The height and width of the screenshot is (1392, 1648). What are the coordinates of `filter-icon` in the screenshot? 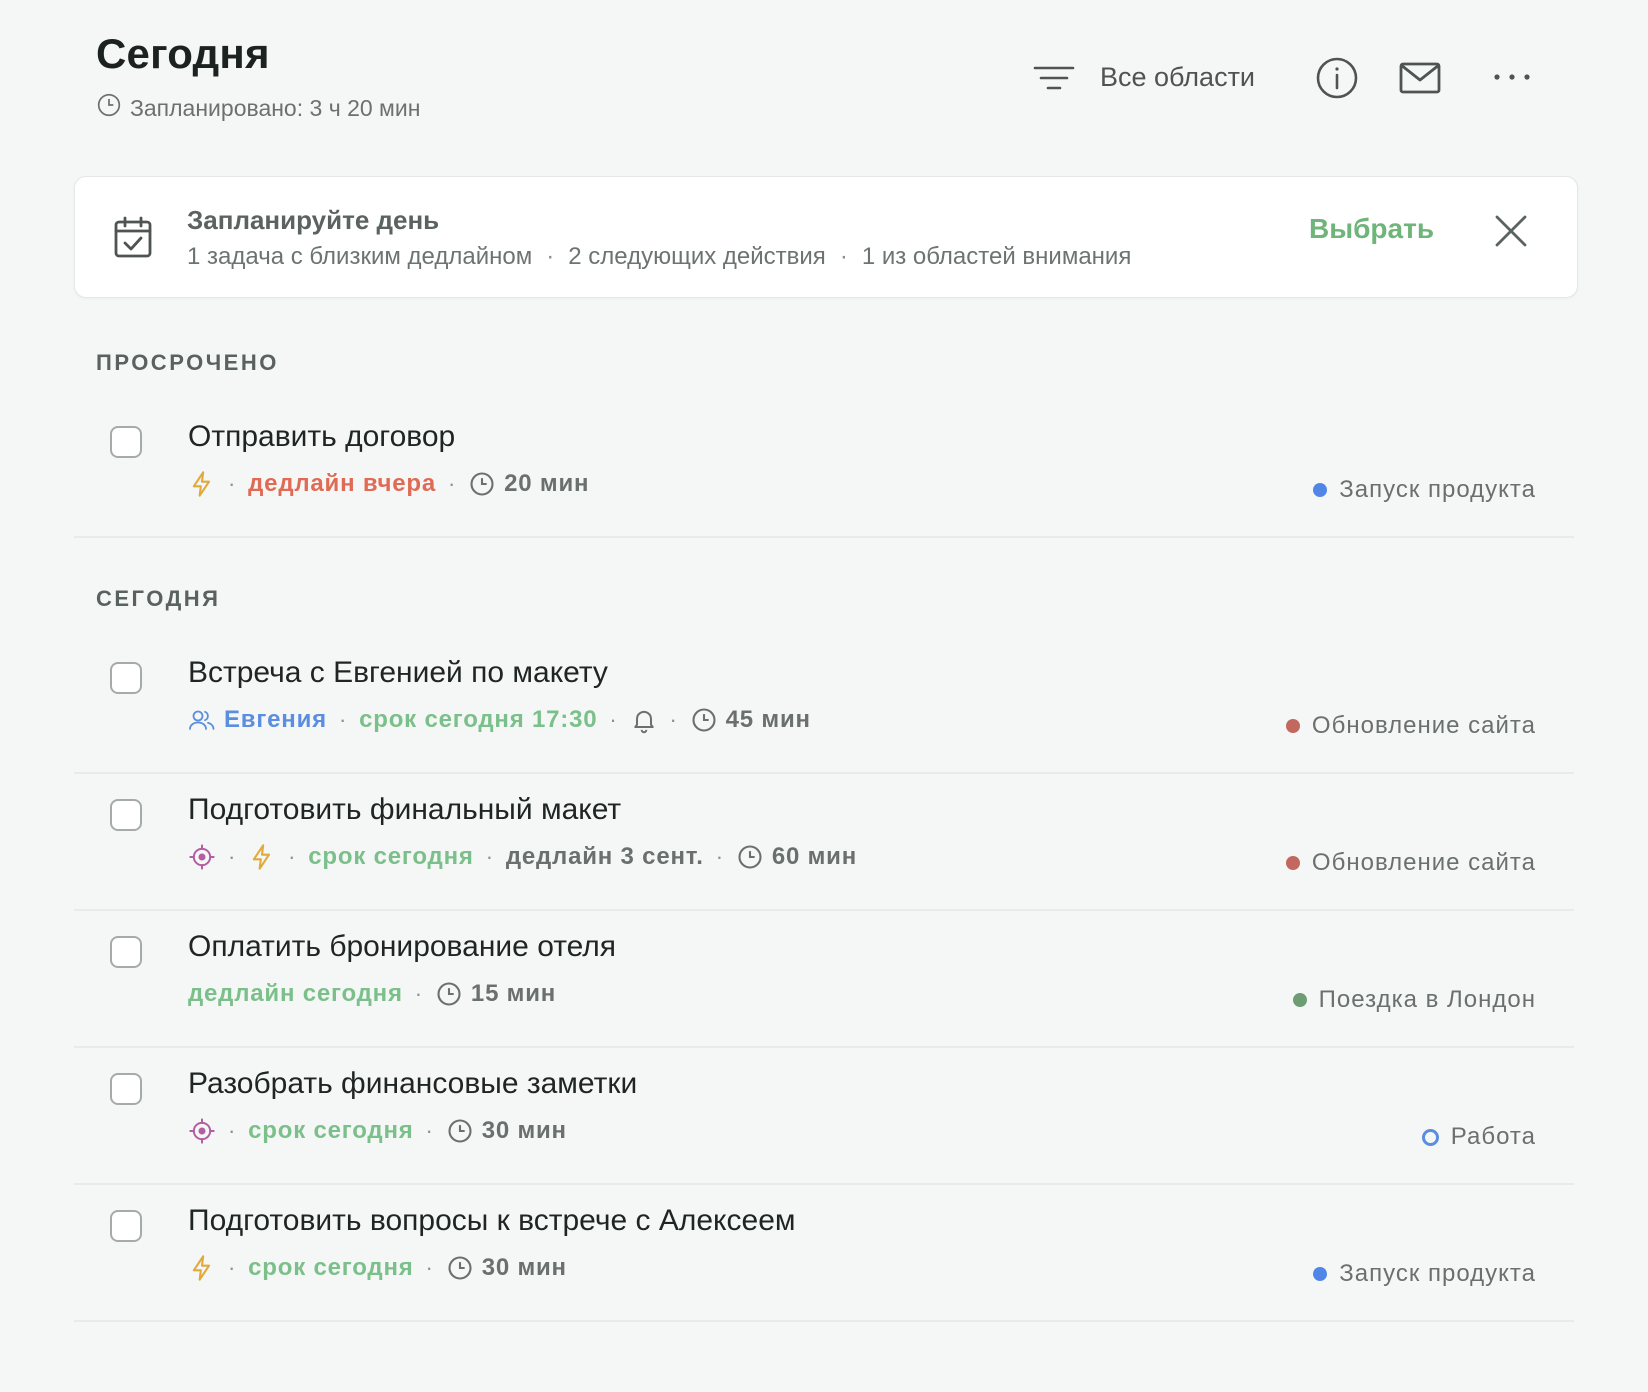 It's located at (1054, 78).